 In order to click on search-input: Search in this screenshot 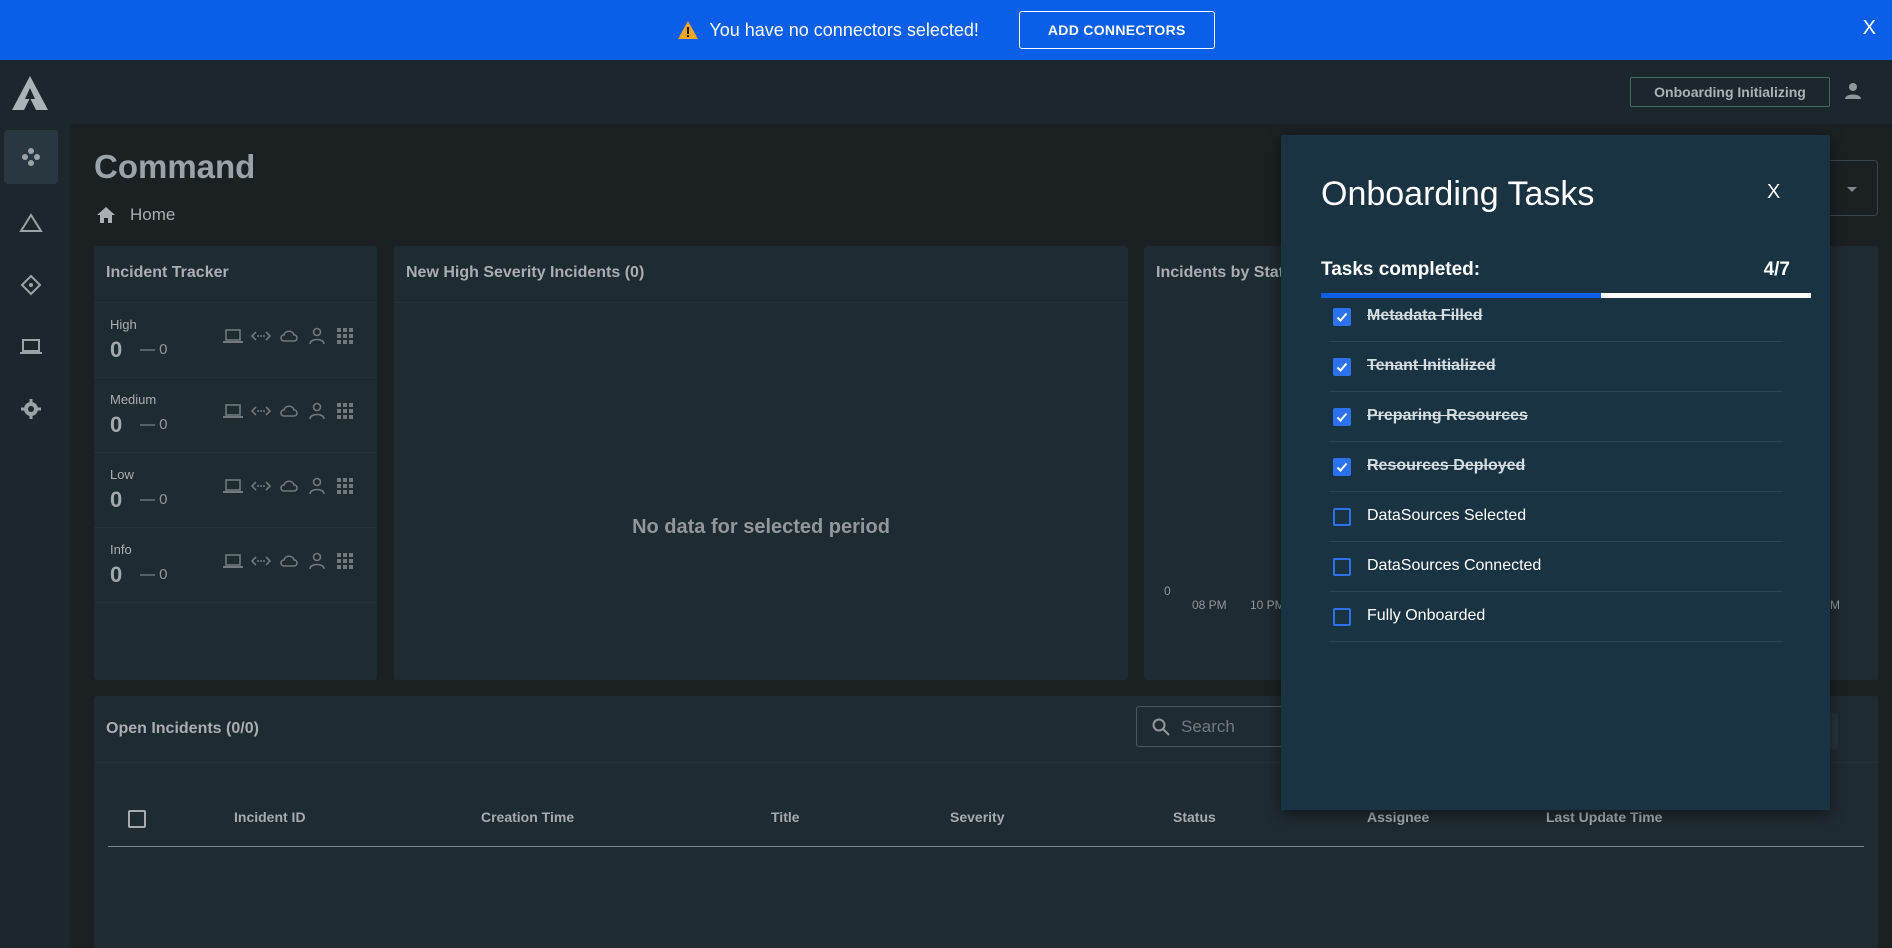, I will do `click(1216, 726)`.